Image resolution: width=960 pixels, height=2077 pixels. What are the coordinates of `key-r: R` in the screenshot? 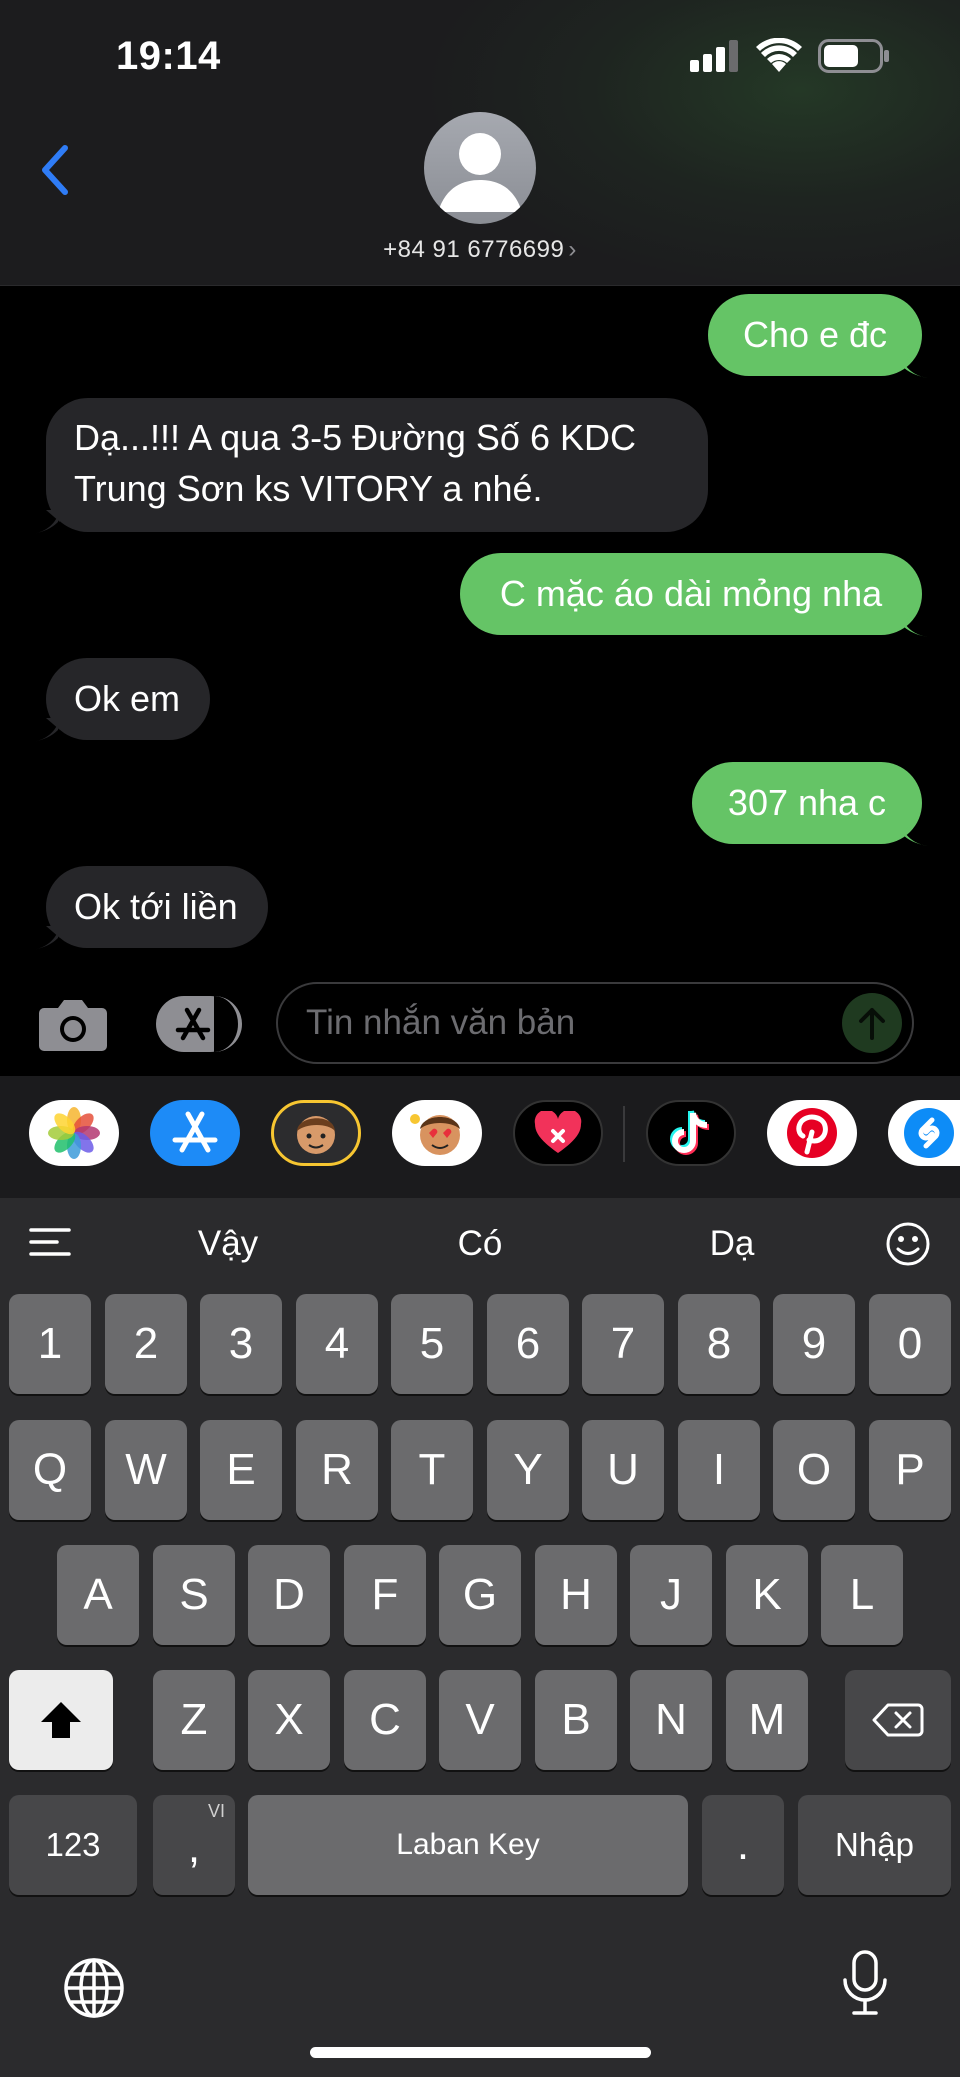 It's located at (337, 1470).